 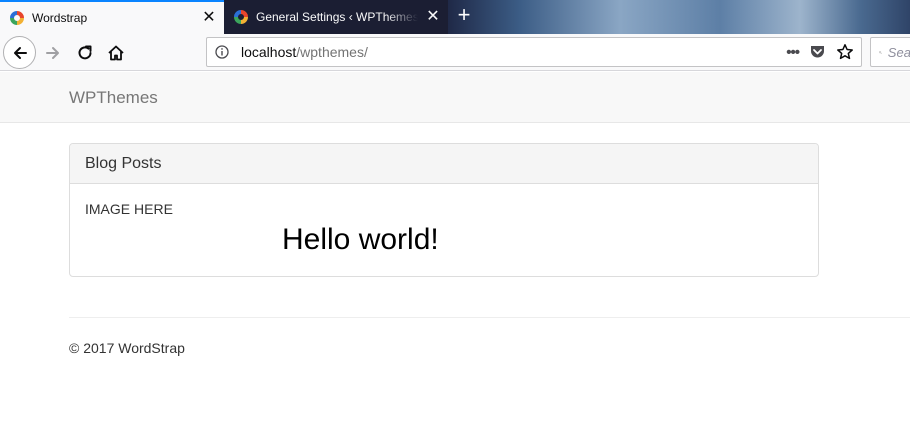 I want to click on site-navbar: WPThemes, so click(x=455, y=97).